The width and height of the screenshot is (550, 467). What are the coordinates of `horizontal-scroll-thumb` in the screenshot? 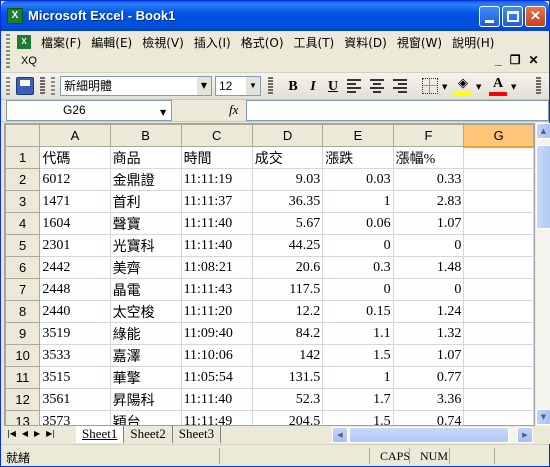 It's located at (429, 435).